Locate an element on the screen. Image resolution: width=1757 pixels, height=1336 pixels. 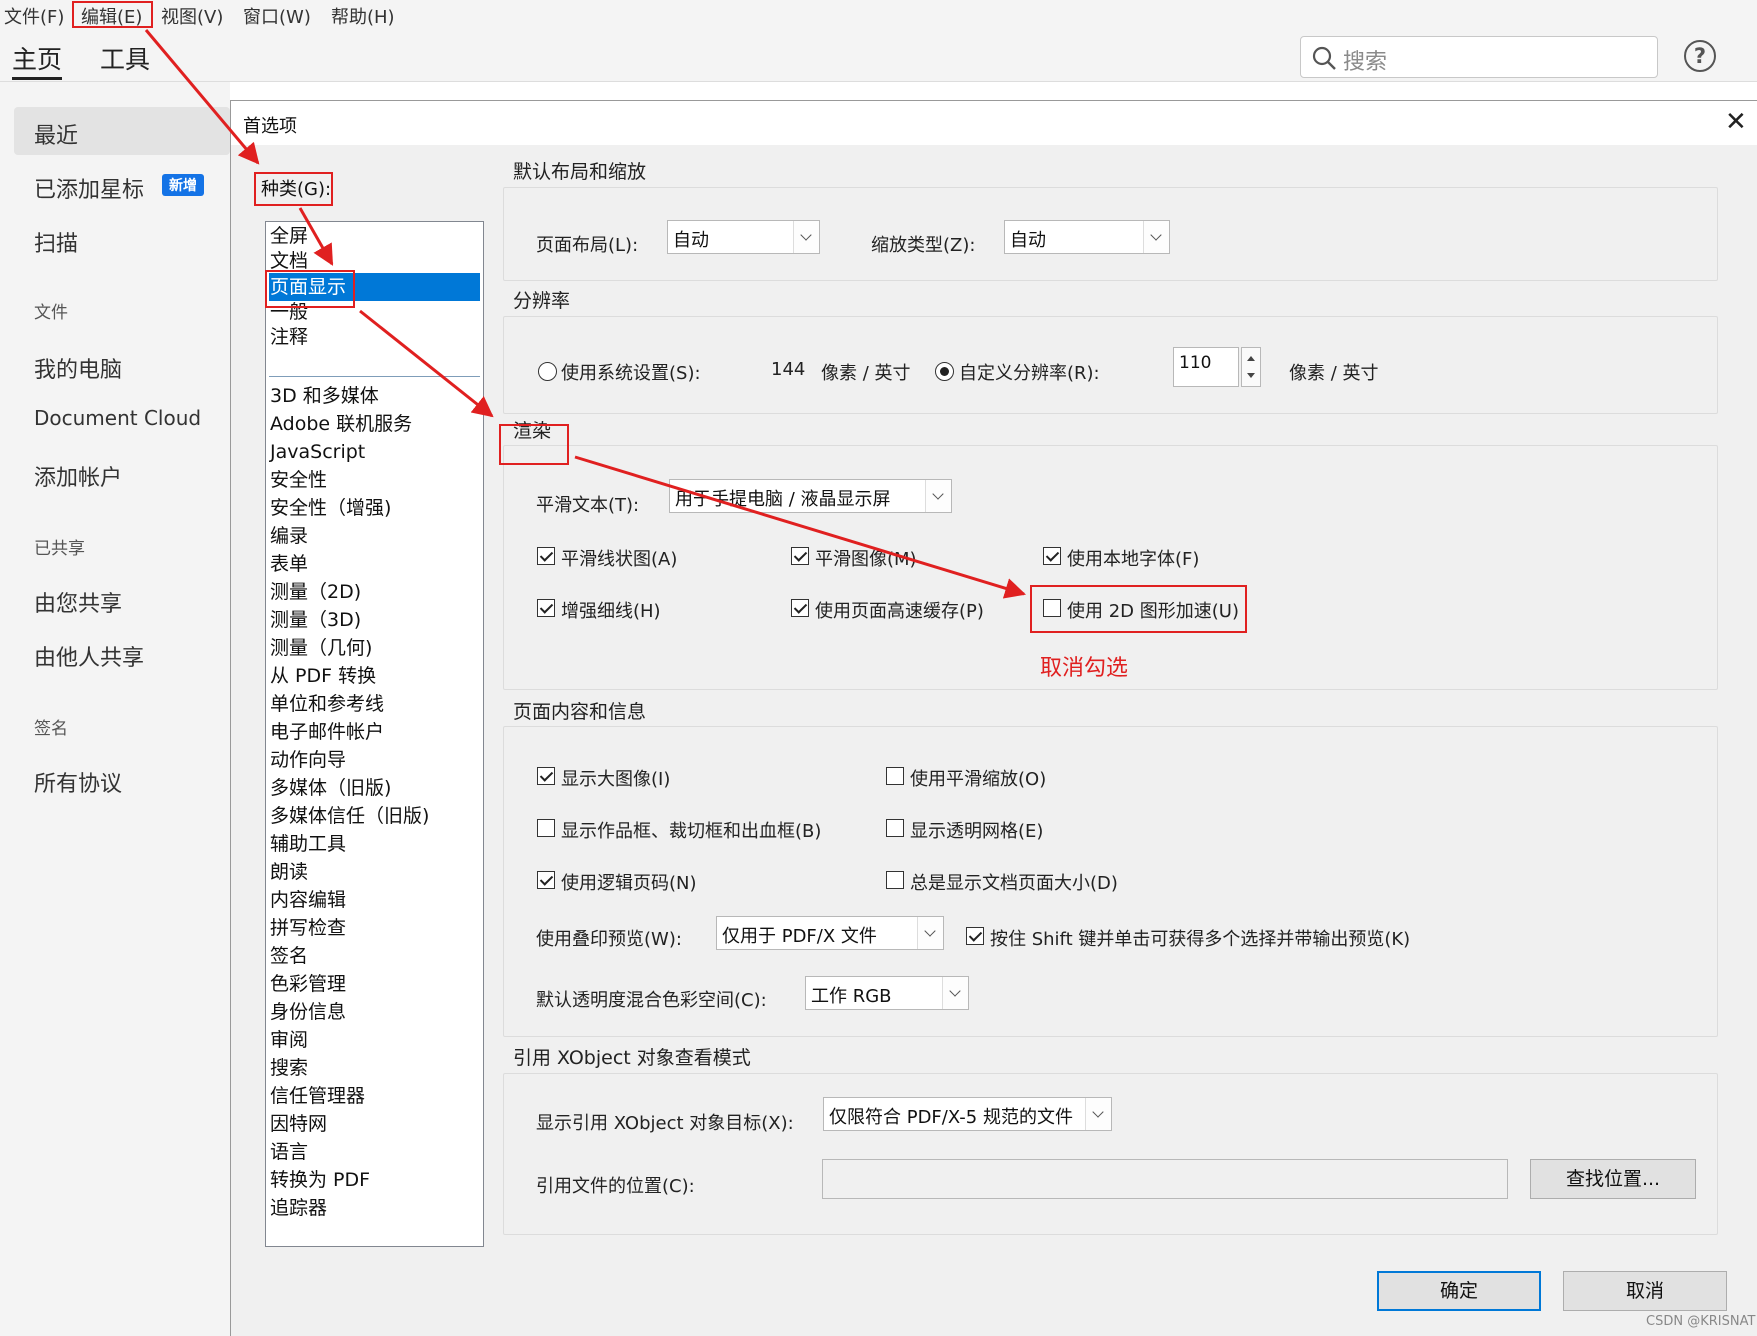
watermark: CSDN @KRISNAT is located at coordinates (1701, 1321).